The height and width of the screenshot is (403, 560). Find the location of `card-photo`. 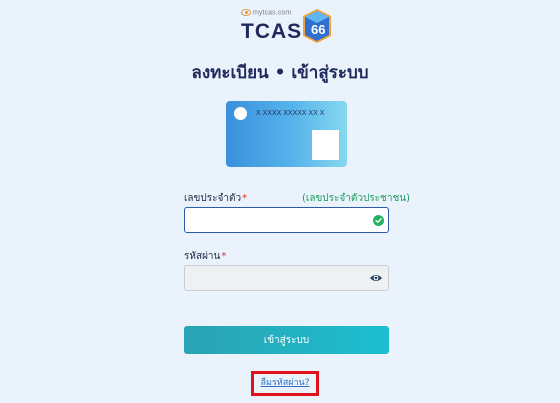

card-photo is located at coordinates (325, 145).